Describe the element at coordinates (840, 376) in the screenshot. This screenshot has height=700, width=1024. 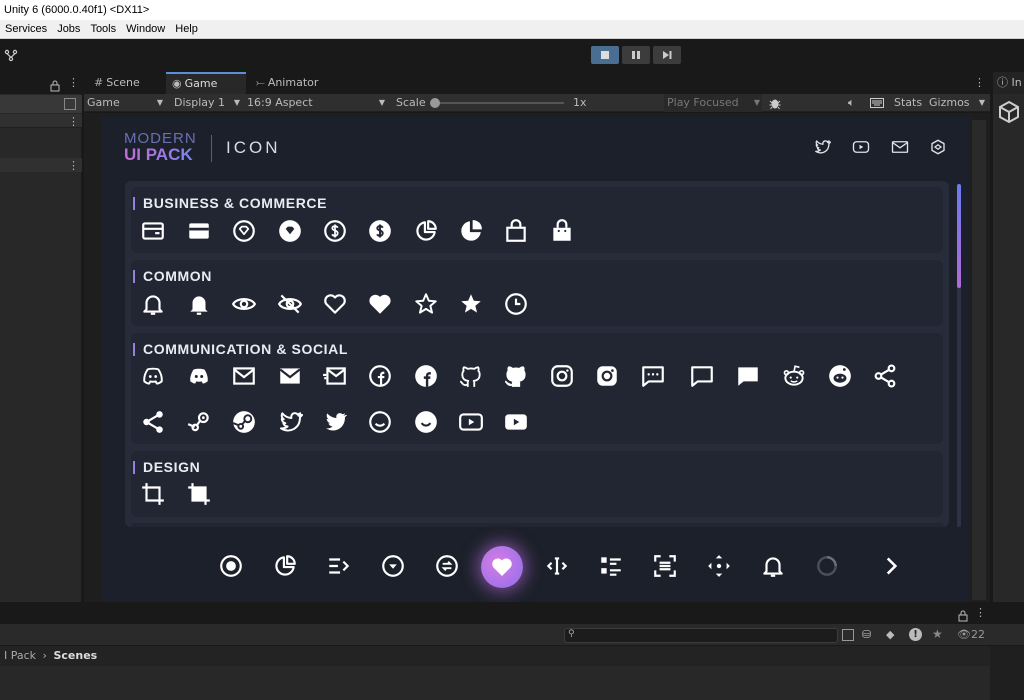
I see `reddit-filled-icon` at that location.